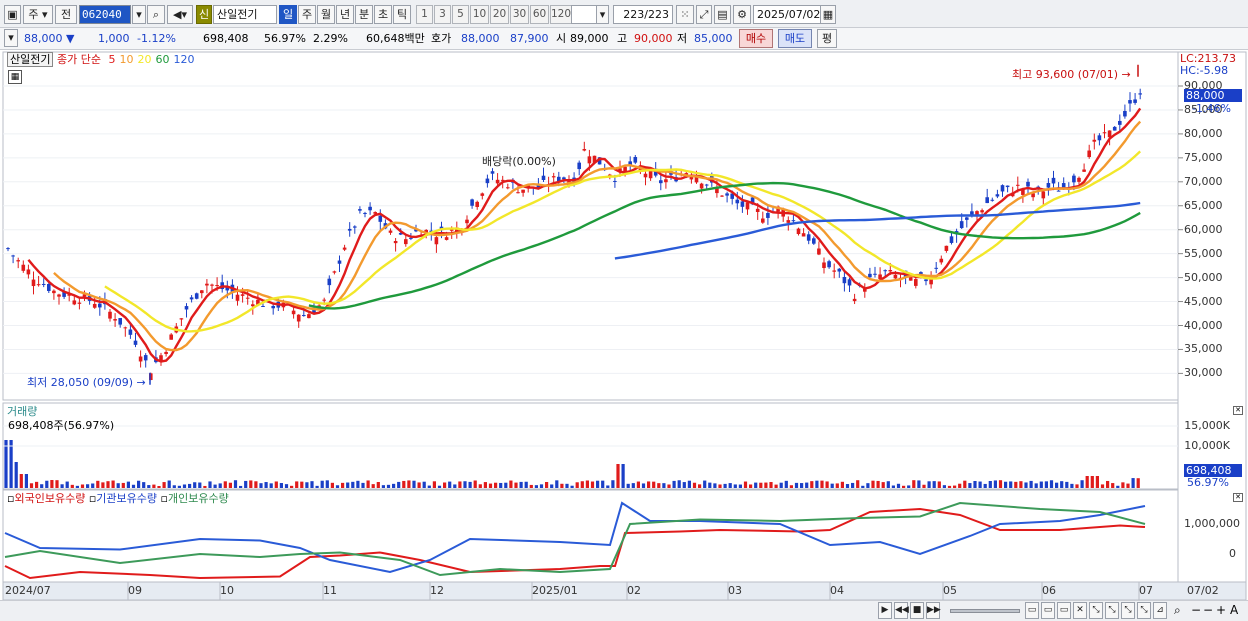 The image size is (1248, 621). What do you see at coordinates (885, 610) in the screenshot?
I see `scroll-right-icon: ▶` at bounding box center [885, 610].